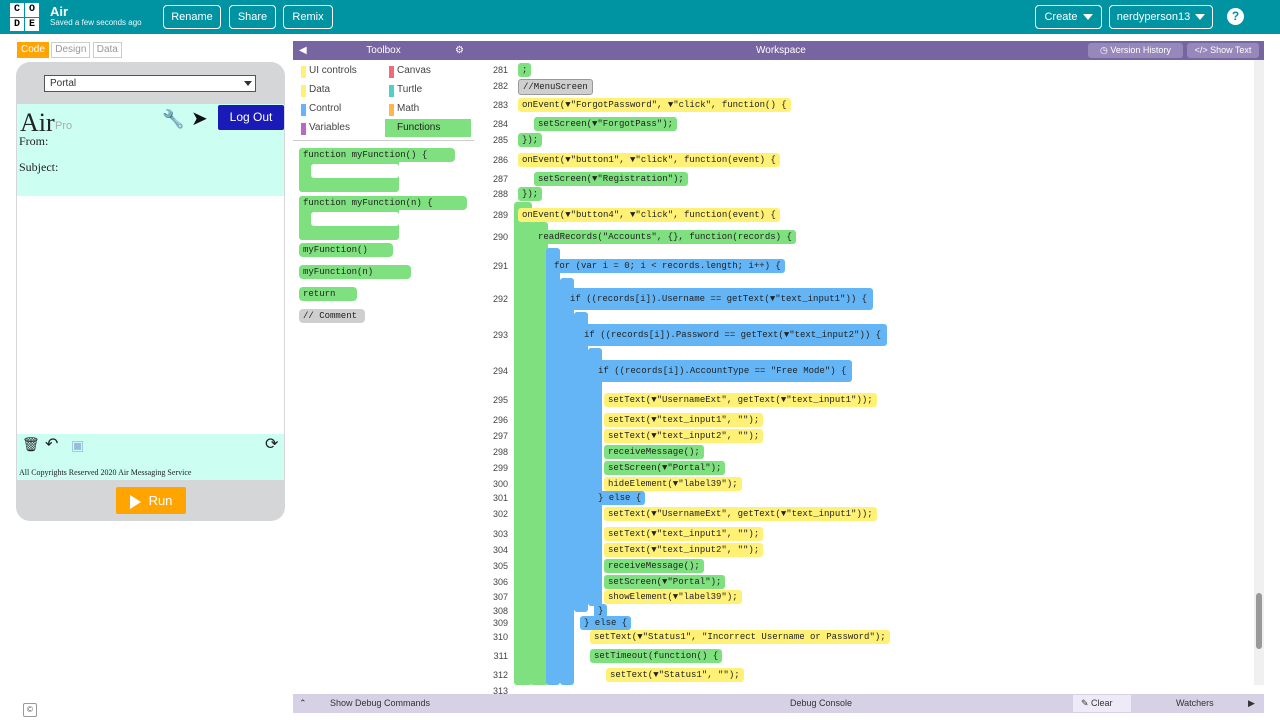 This screenshot has height=720, width=1280. Describe the element at coordinates (107, 50) in the screenshot. I see `tab-data: Data` at that location.